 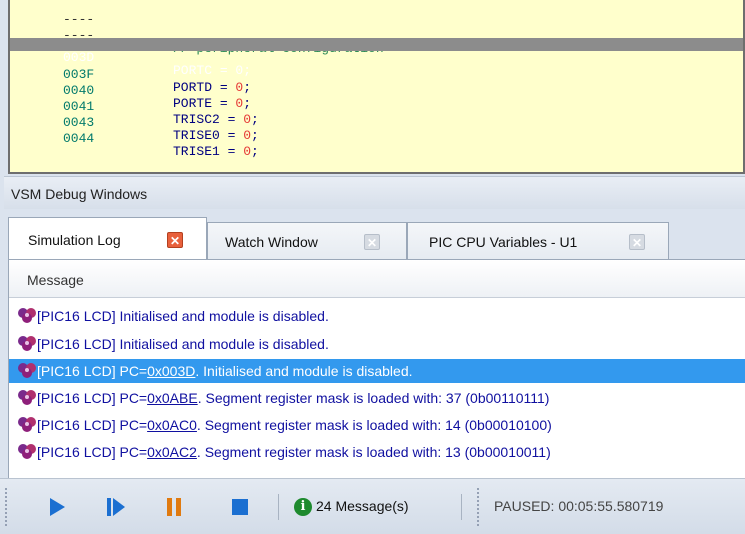 What do you see at coordinates (377, 279) in the screenshot?
I see `column-header-message: Message` at bounding box center [377, 279].